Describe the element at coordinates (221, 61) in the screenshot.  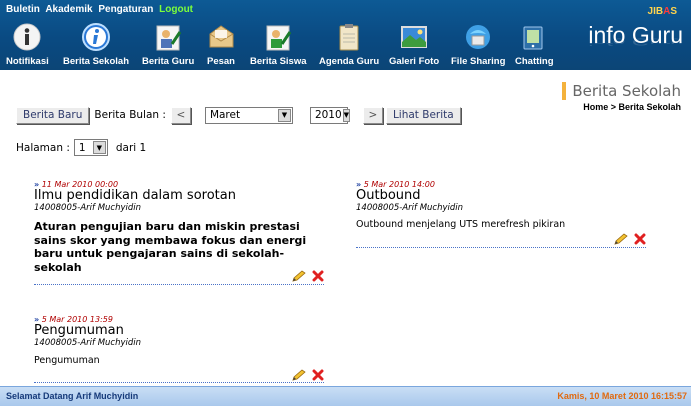
I see `toolbar-label: Pesan` at that location.